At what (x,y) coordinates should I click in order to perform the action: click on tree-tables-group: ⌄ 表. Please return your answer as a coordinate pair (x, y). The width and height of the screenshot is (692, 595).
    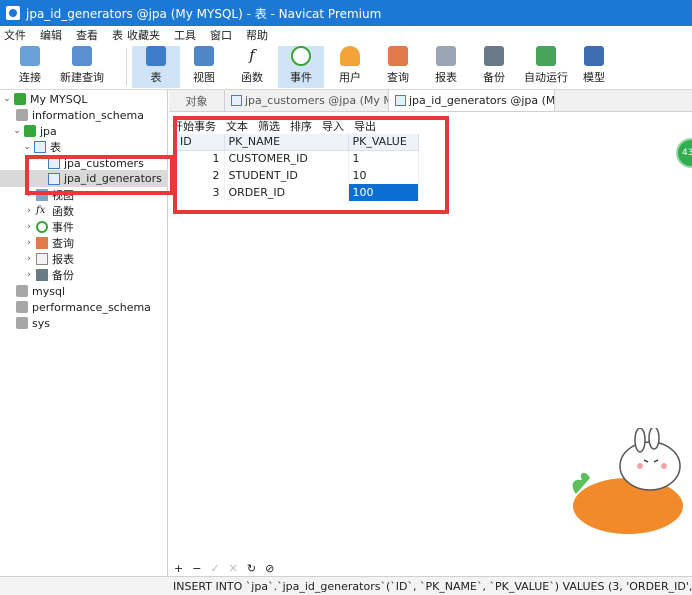
    Looking at the image, I should click on (41, 147).